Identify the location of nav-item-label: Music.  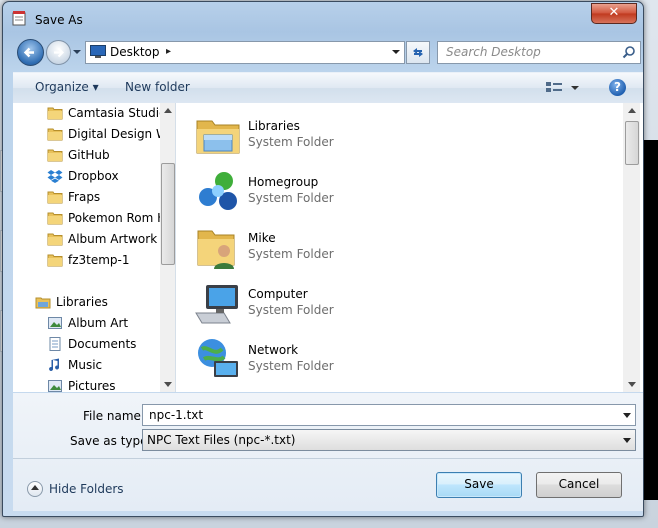
(85, 365).